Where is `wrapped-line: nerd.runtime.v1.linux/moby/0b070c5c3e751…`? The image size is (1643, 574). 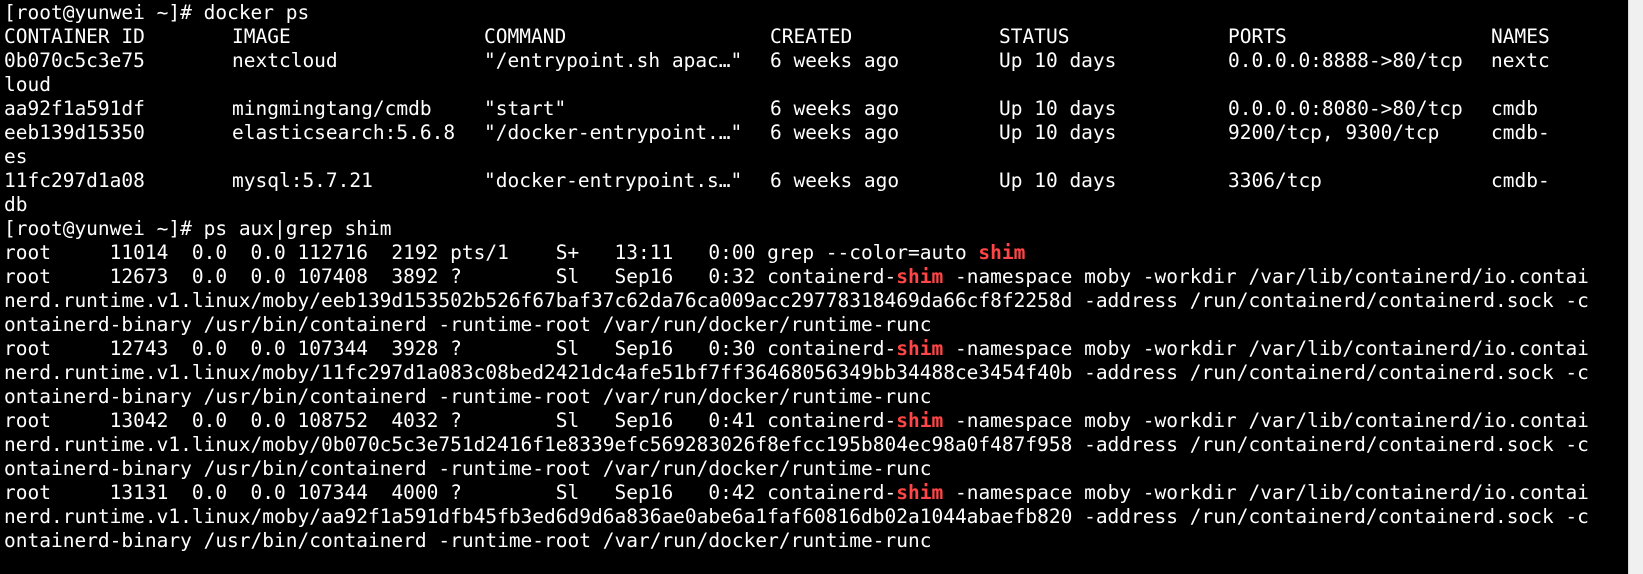
wrapped-line: nerd.runtime.v1.linux/moby/0b070c5c3e751… is located at coordinates (796, 445).